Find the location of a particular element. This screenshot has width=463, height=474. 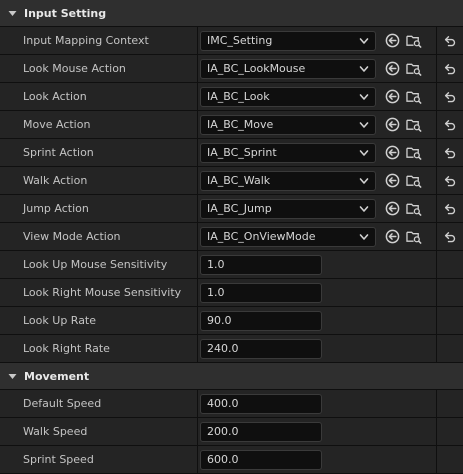

asset-picker-value: IA_BC_Walk is located at coordinates (239, 180).